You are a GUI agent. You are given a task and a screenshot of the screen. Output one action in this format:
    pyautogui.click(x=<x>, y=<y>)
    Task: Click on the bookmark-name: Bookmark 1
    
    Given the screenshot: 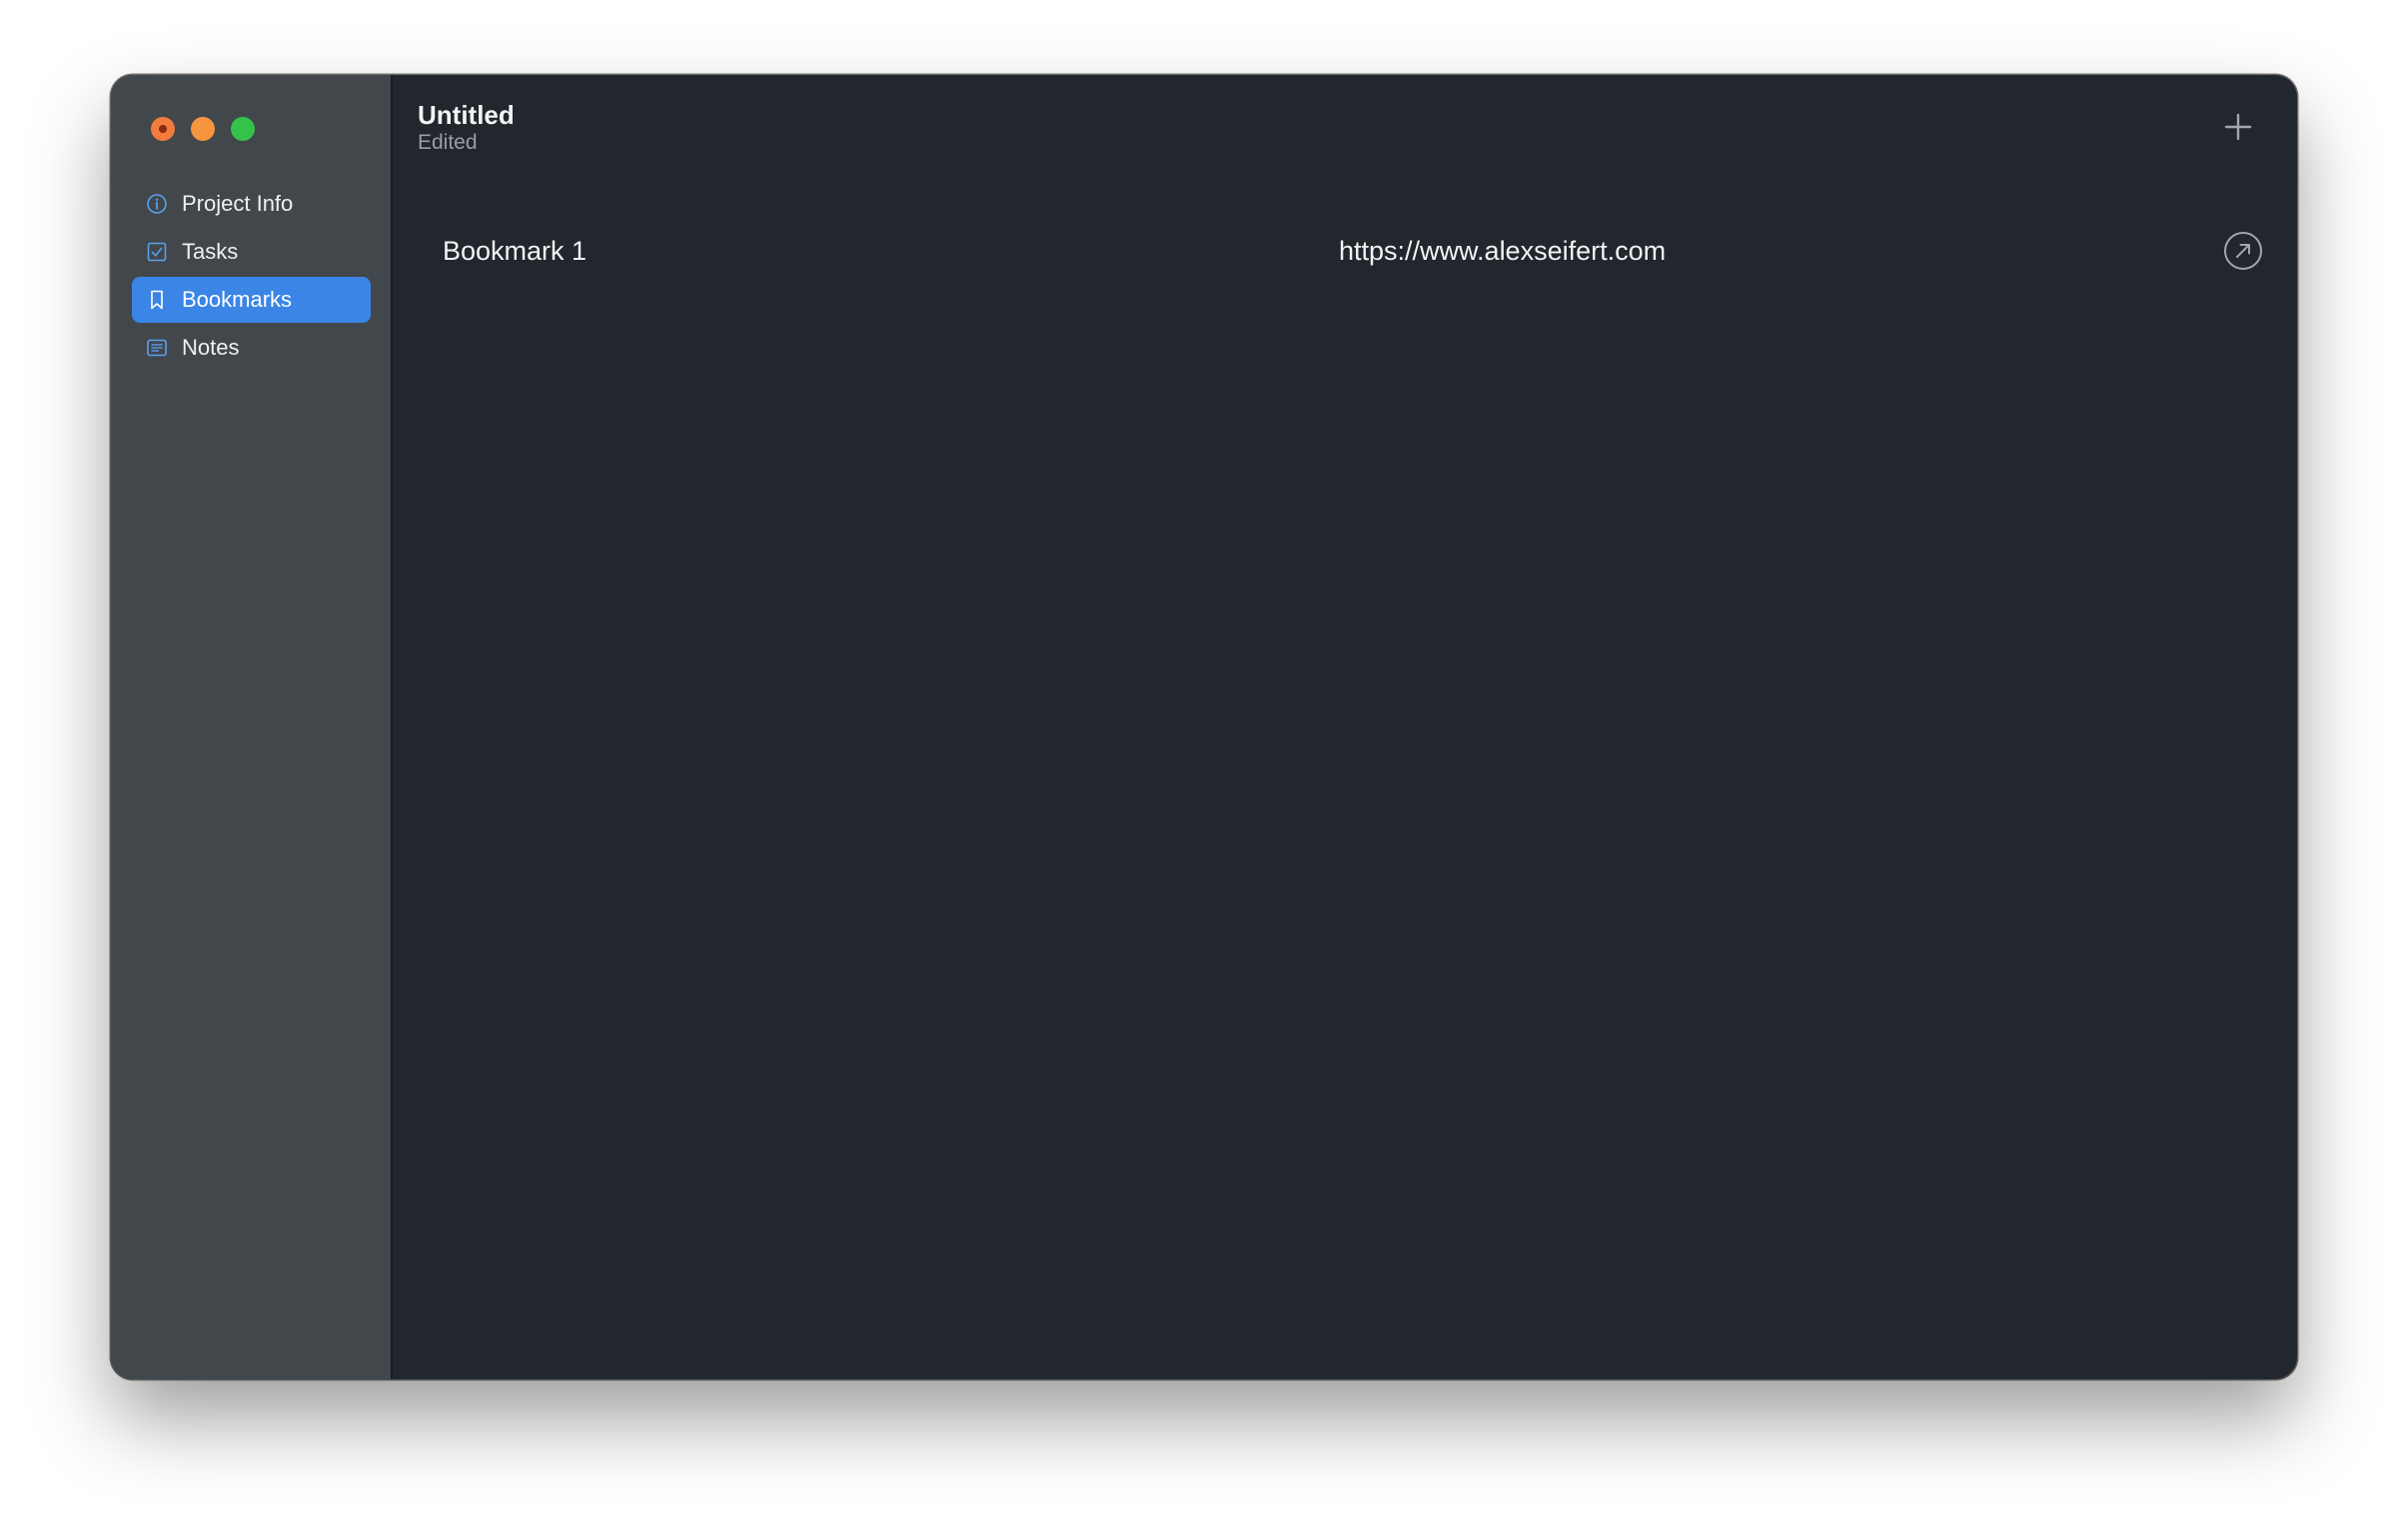 What is the action you would take?
    pyautogui.click(x=515, y=250)
    